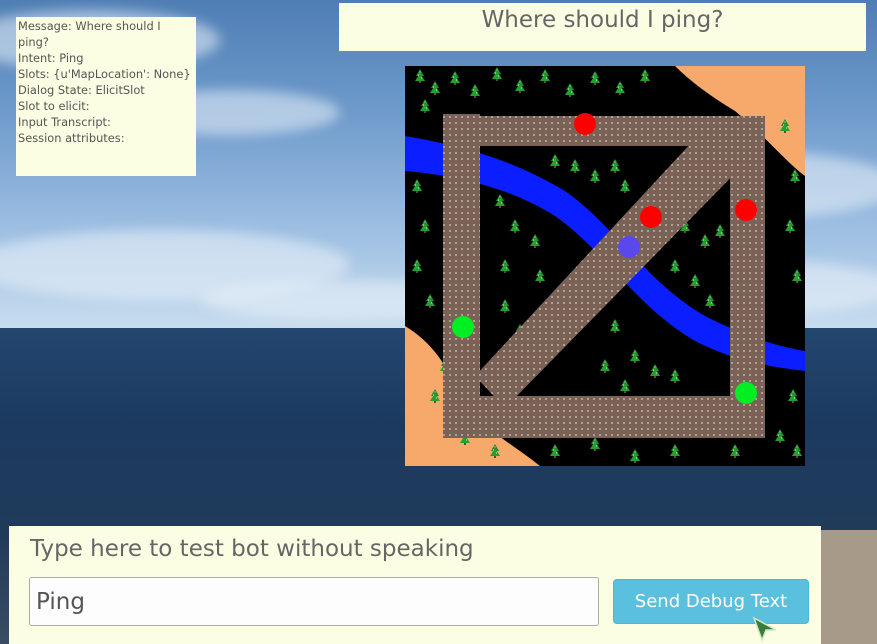 The height and width of the screenshot is (644, 877). What do you see at coordinates (104, 74) in the screenshot?
I see `debug-slots: Slots: {u'MapLocation': None}` at bounding box center [104, 74].